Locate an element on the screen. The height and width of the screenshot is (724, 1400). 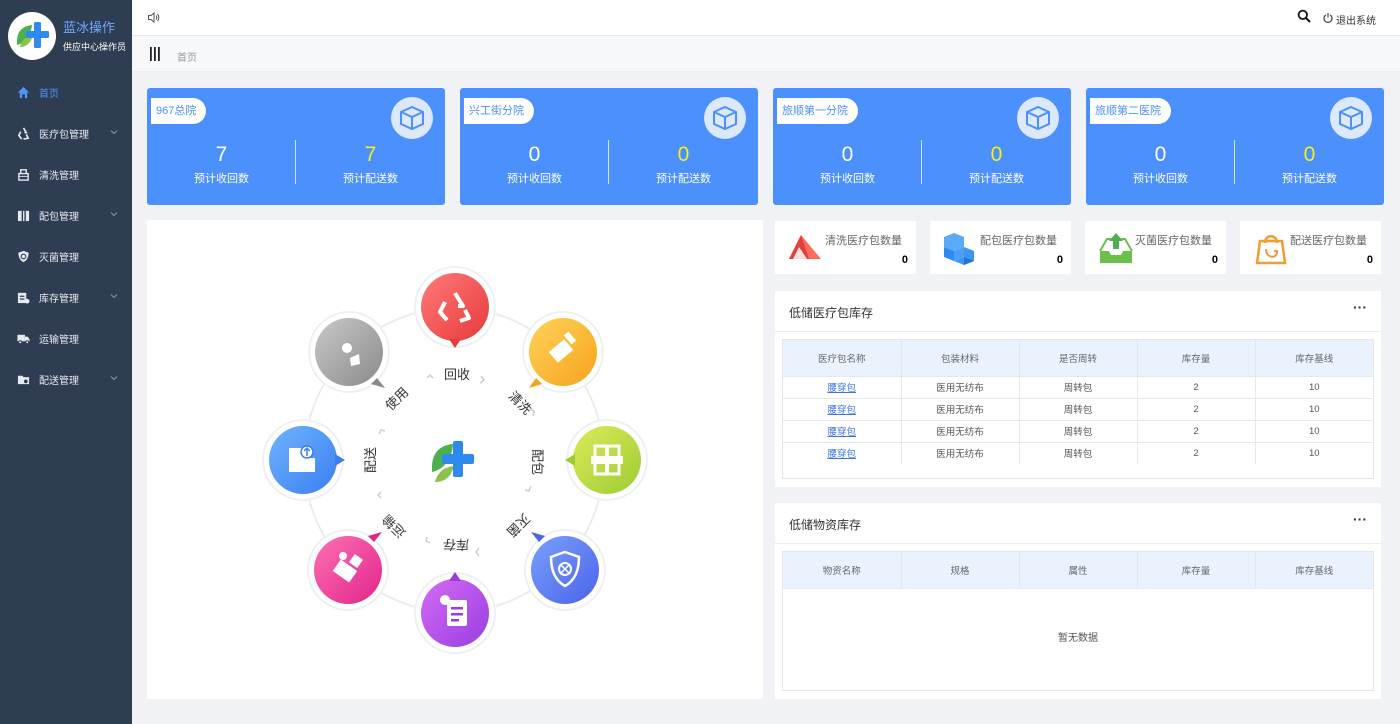
step-inventory is located at coordinates (455, 613).